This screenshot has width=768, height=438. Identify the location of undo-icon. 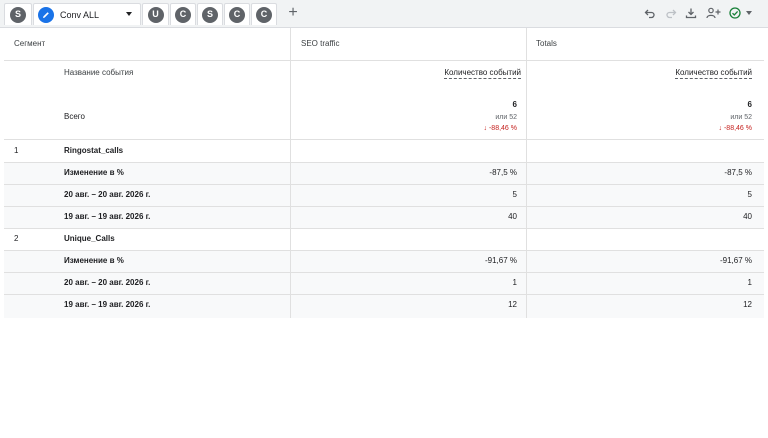
(650, 13).